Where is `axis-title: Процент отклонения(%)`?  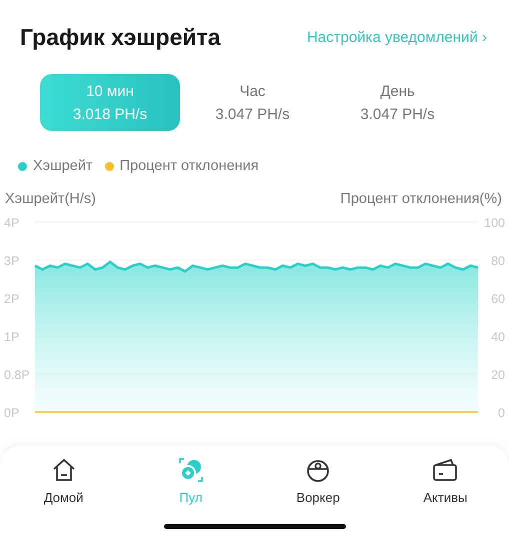
axis-title: Процент отклонения(%) is located at coordinates (421, 199).